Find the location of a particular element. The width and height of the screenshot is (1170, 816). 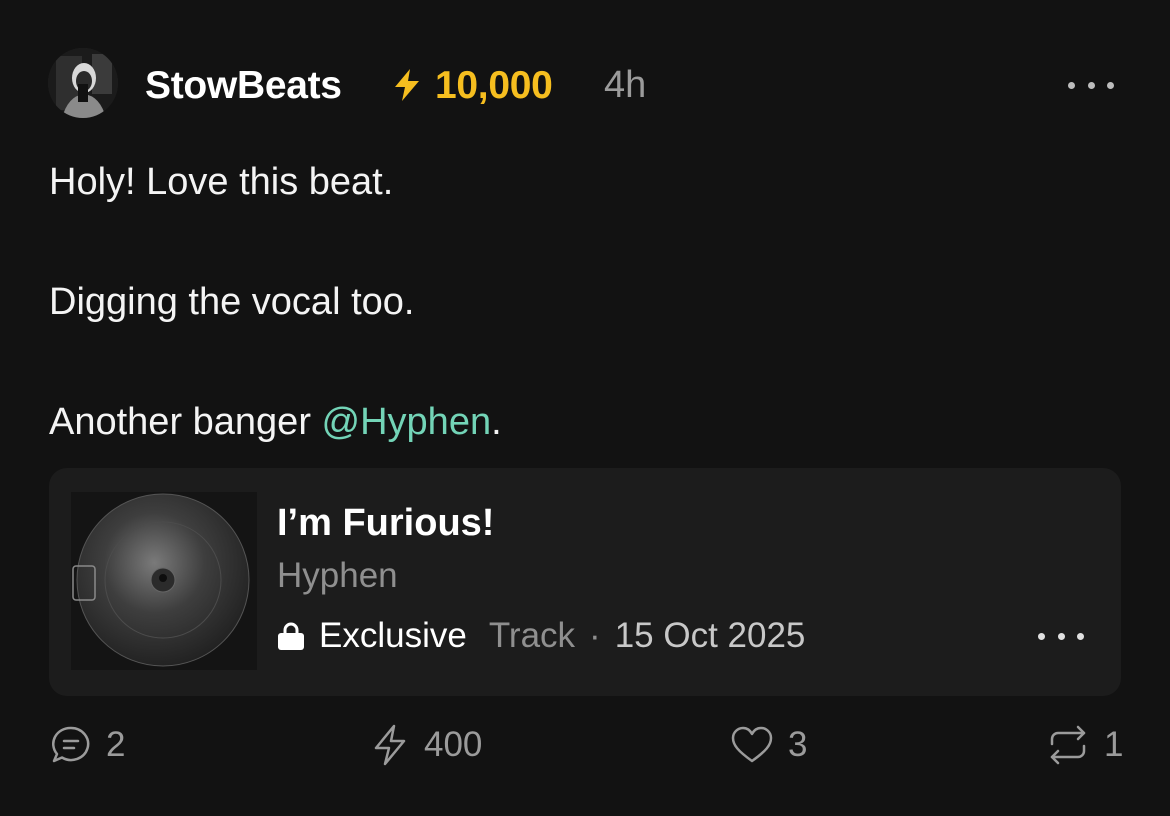

score-count: 10,000 is located at coordinates (494, 85).